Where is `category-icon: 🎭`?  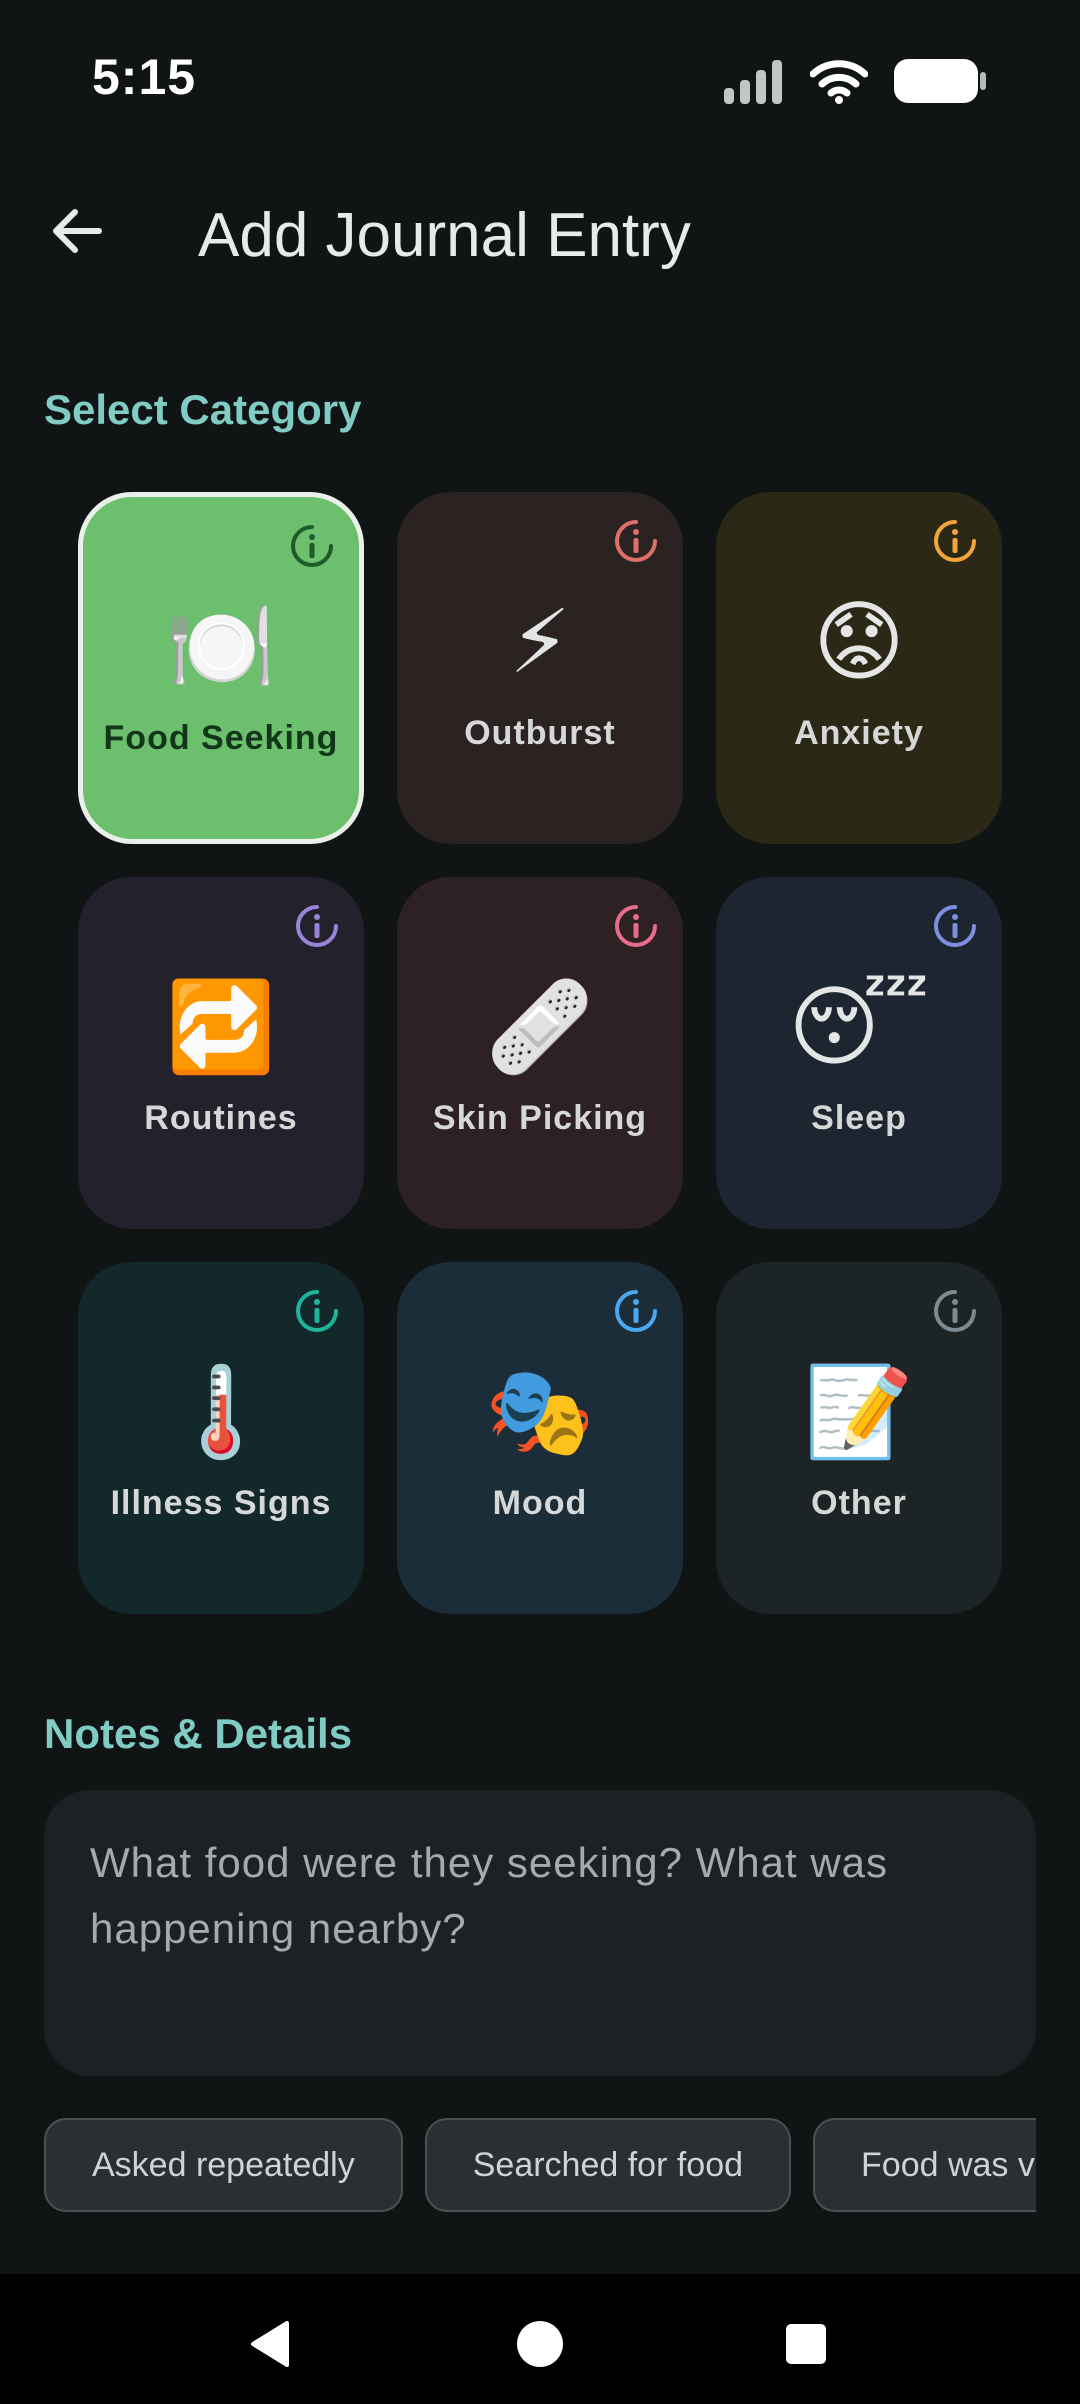 category-icon: 🎭 is located at coordinates (540, 1411).